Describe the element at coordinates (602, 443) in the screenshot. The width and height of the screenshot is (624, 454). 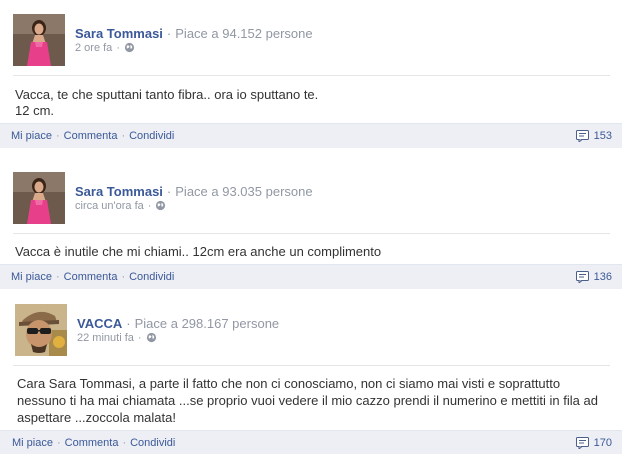
I see `comment-count-value: 170` at that location.